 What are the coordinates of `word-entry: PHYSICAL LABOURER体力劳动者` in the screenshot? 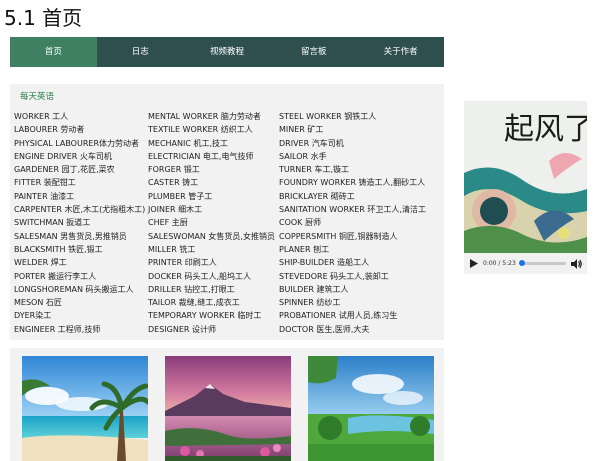 It's located at (77, 143).